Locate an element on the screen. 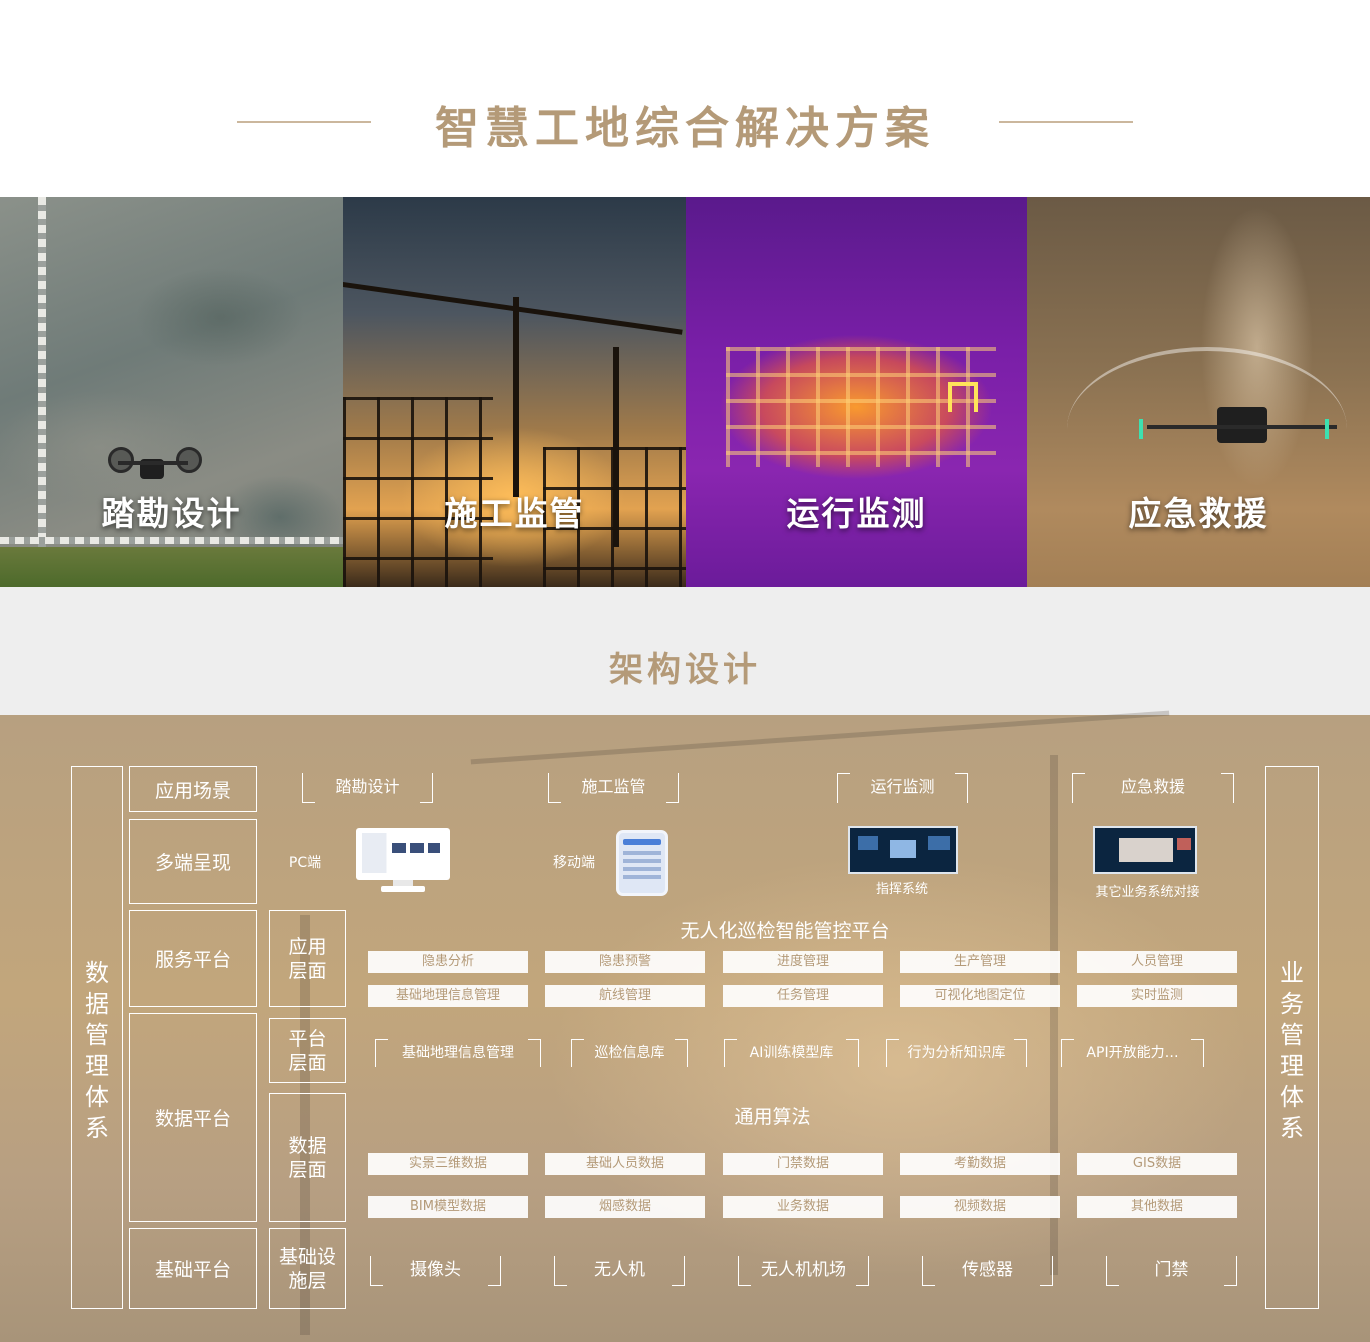 Image resolution: width=1370 pixels, height=1342 pixels. data-chip: 业务数据 is located at coordinates (803, 1207).